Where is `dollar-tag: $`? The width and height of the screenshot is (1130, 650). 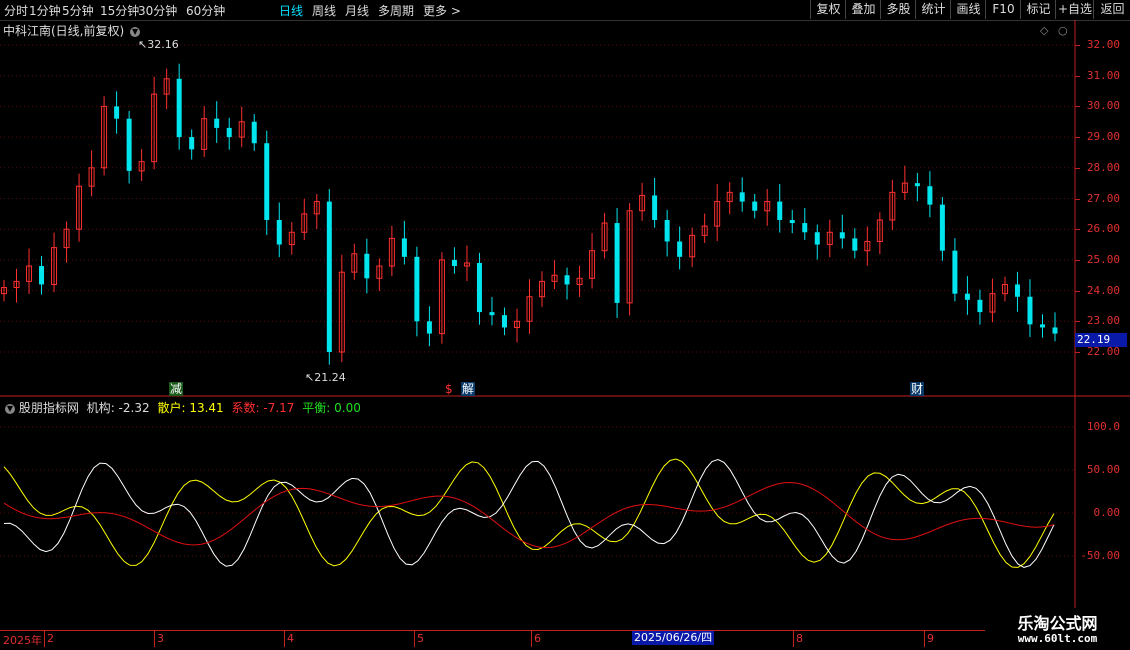 dollar-tag: $ is located at coordinates (449, 389).